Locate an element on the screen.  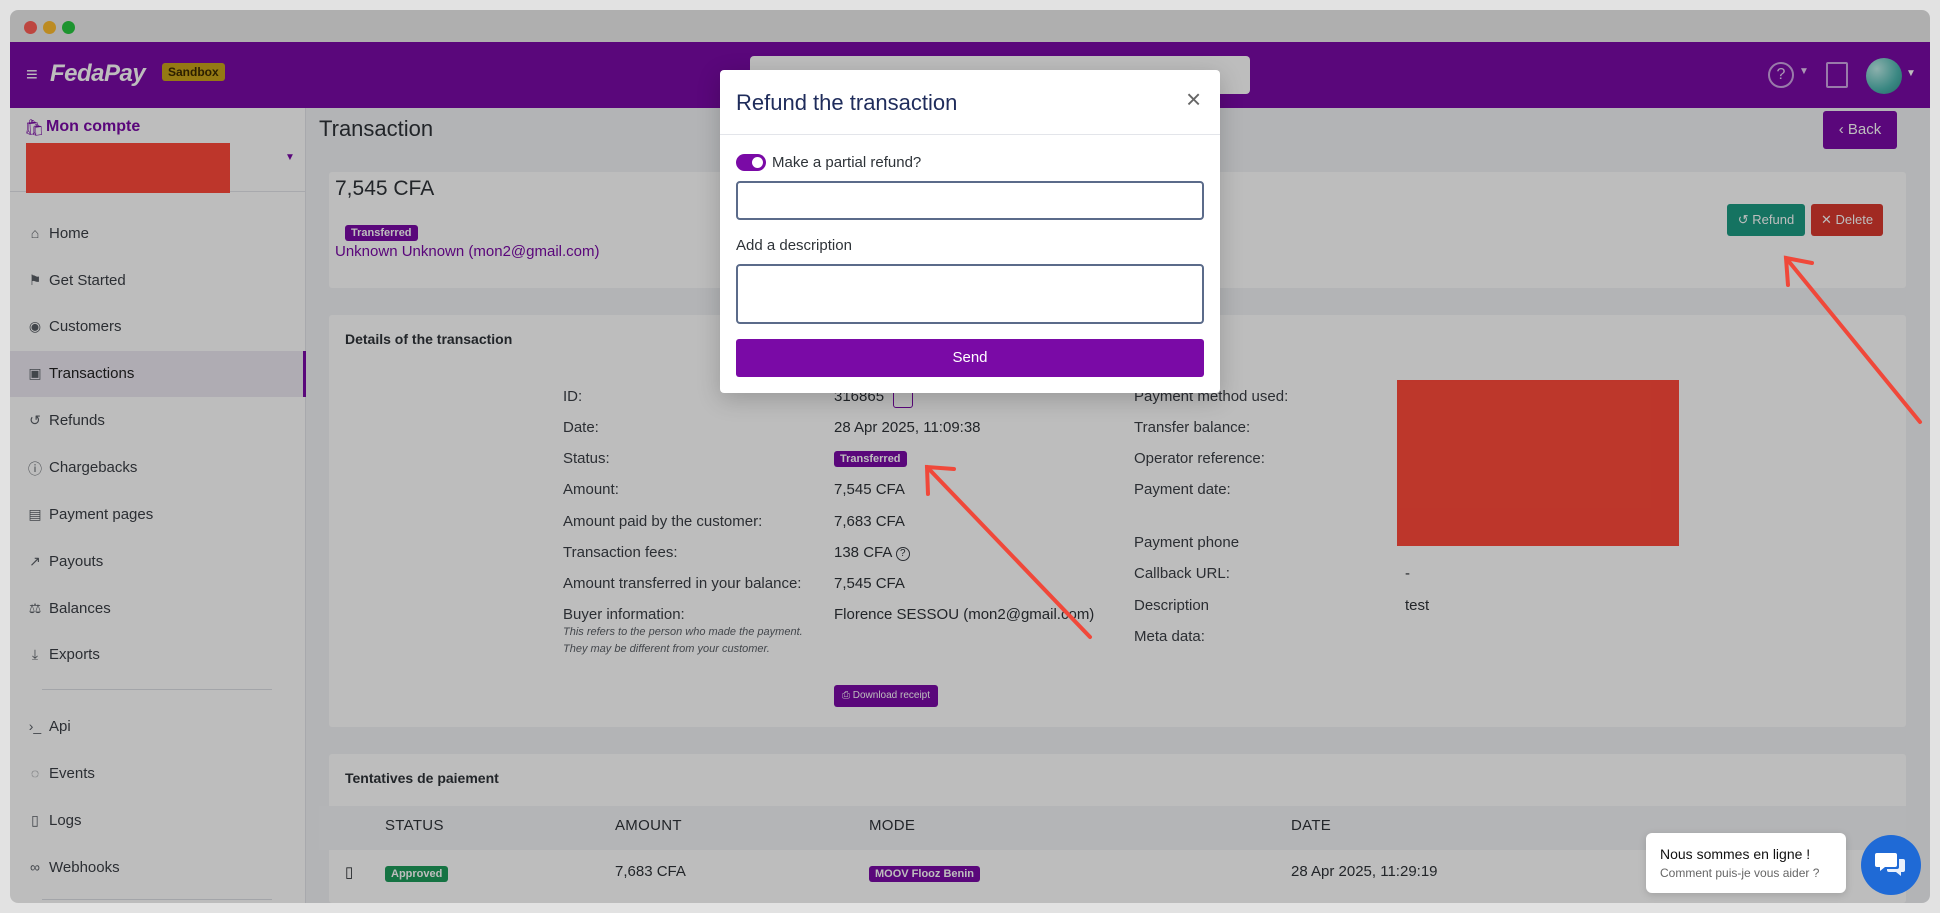
send-button: Send is located at coordinates (970, 358).